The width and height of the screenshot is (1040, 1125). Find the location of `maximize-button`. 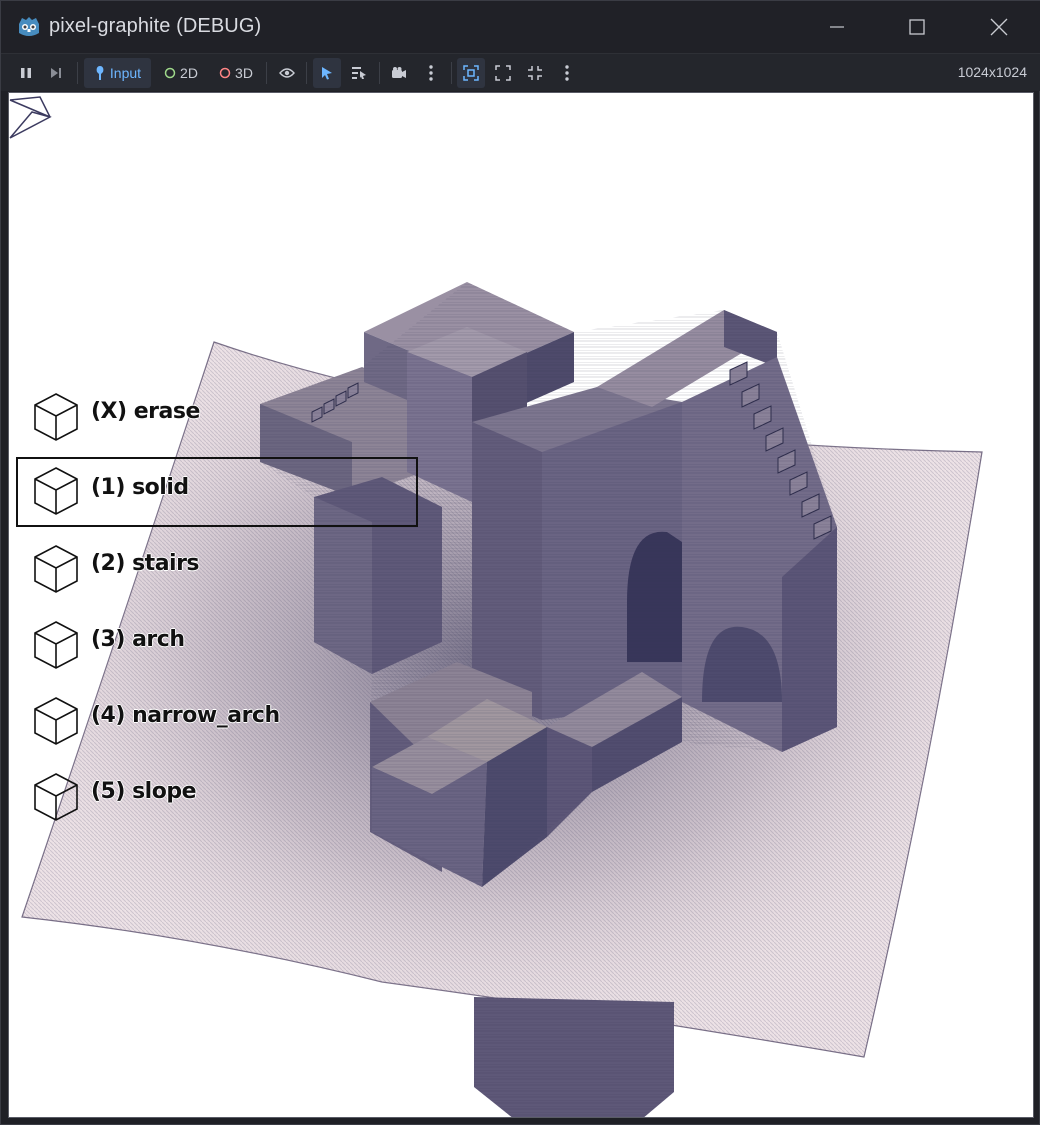

maximize-button is located at coordinates (917, 27).